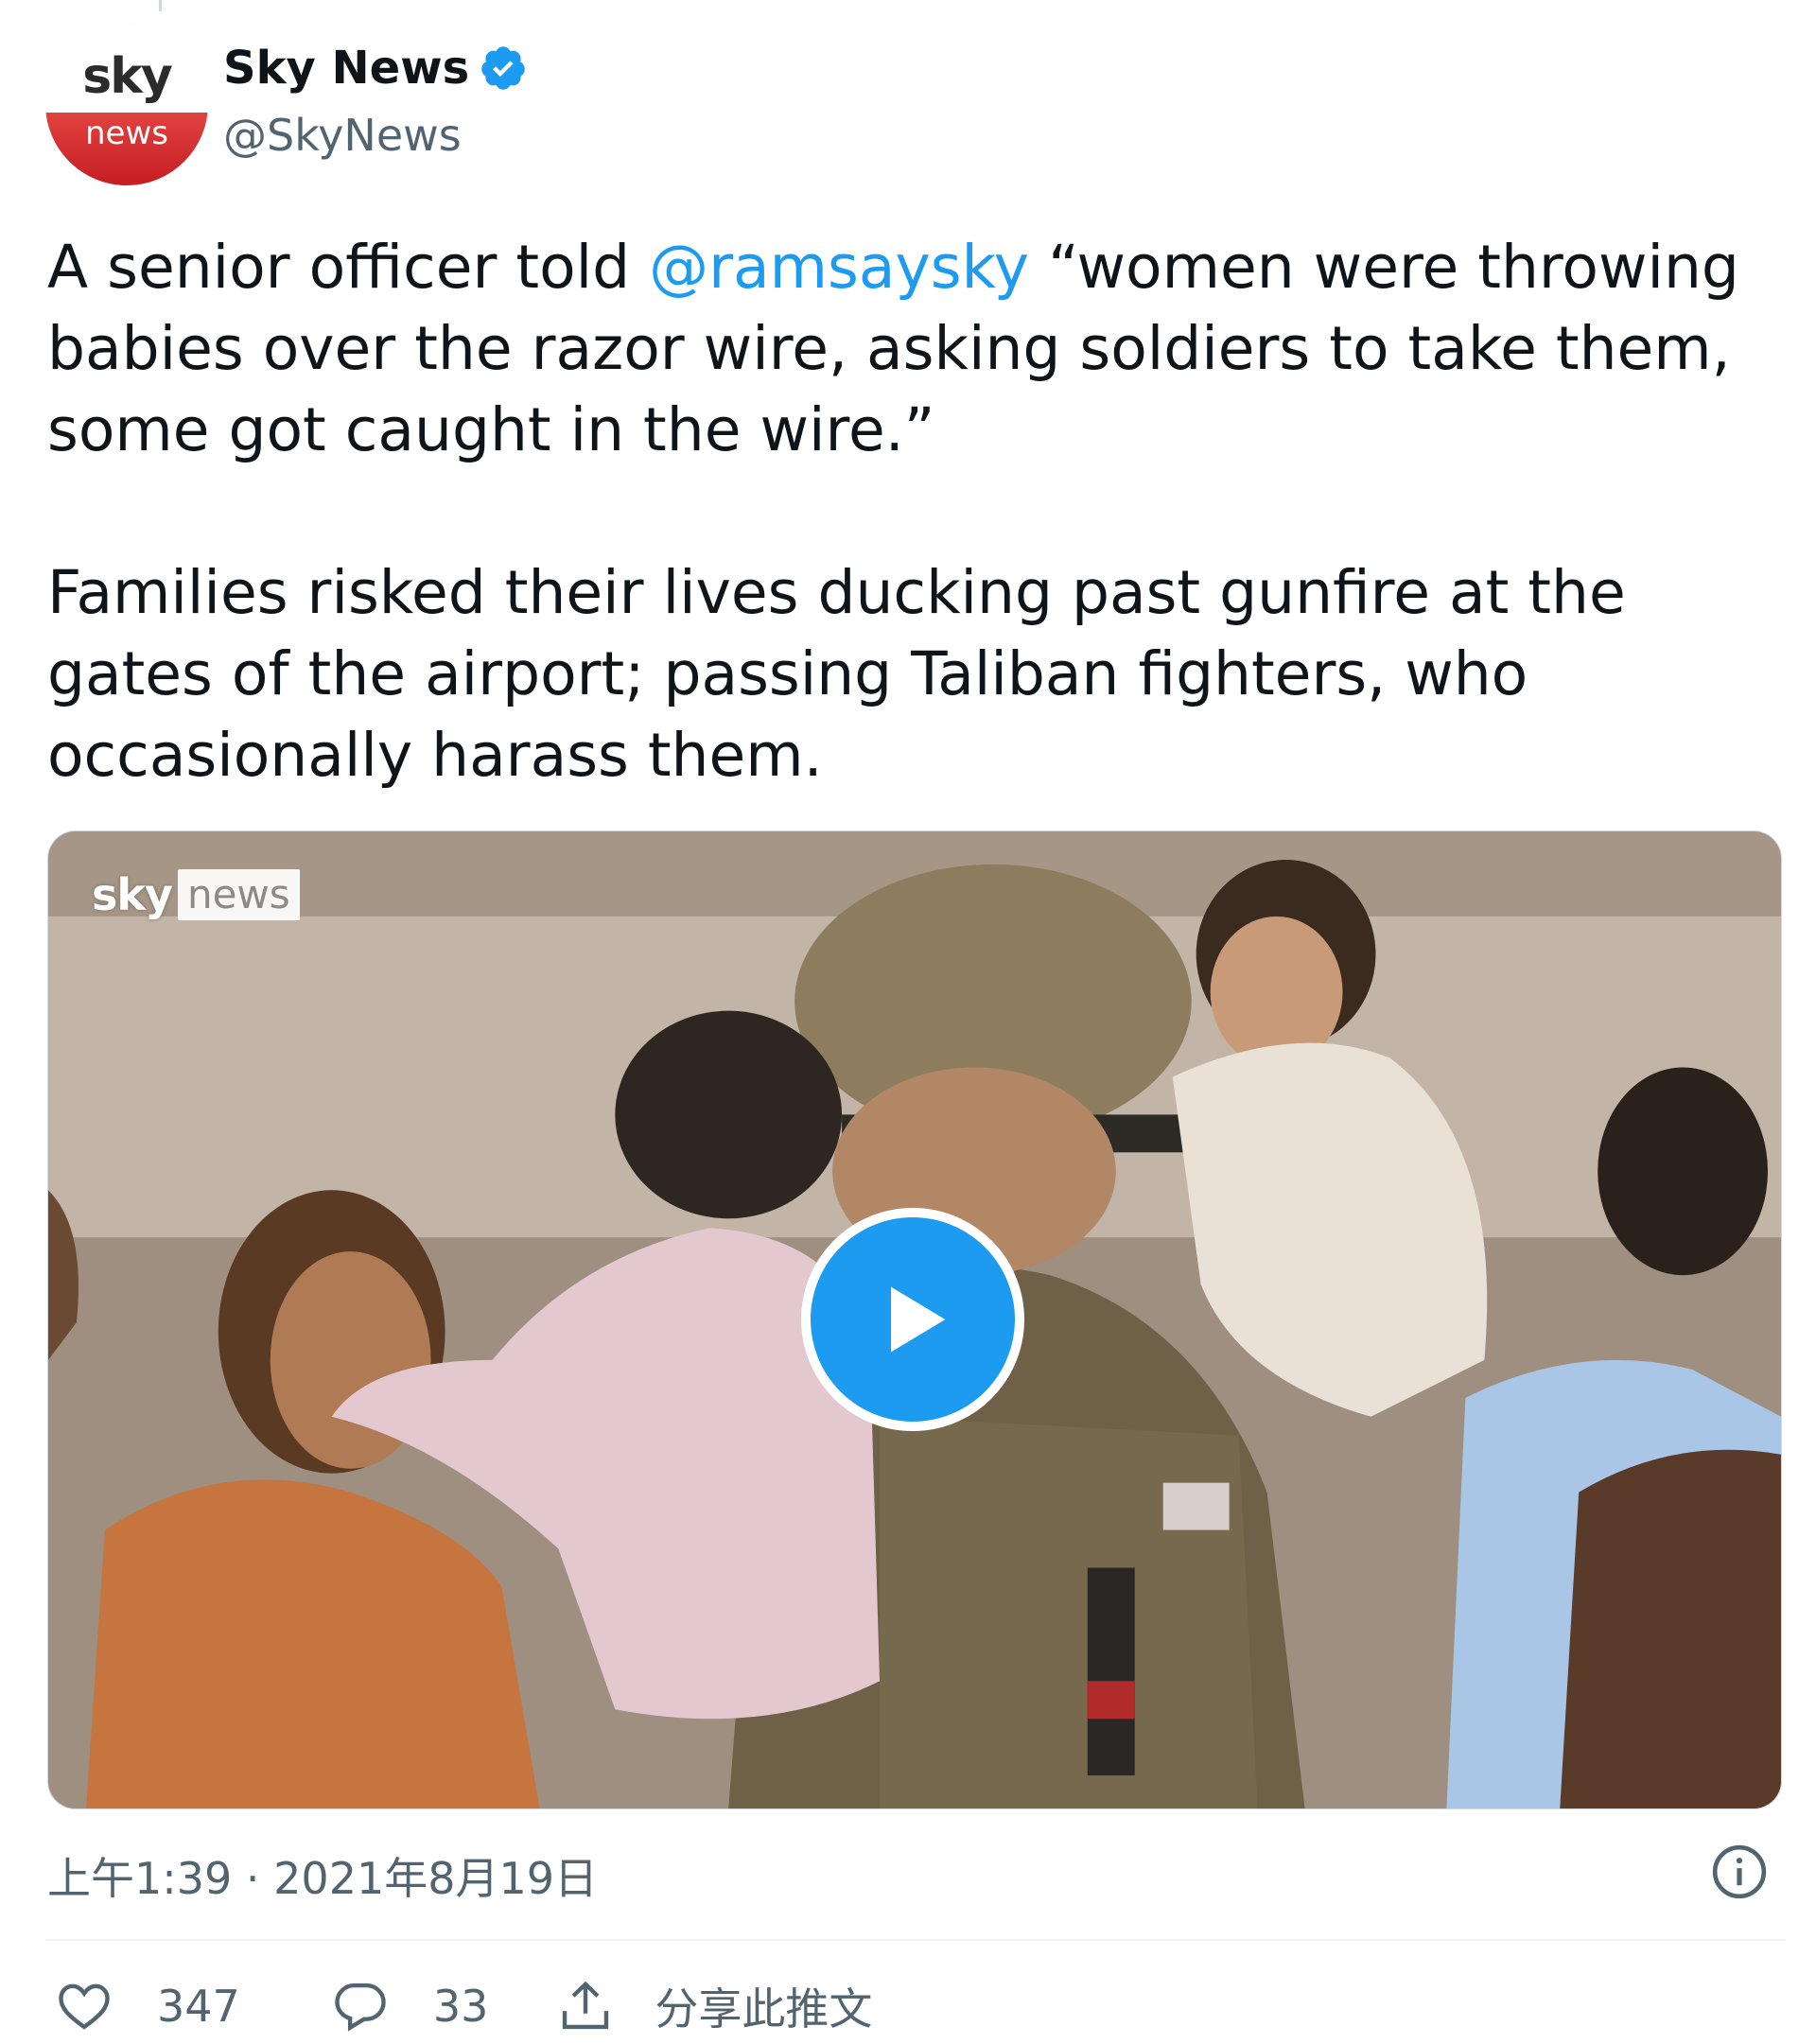  Describe the element at coordinates (915, 1940) in the screenshot. I see `divider` at that location.